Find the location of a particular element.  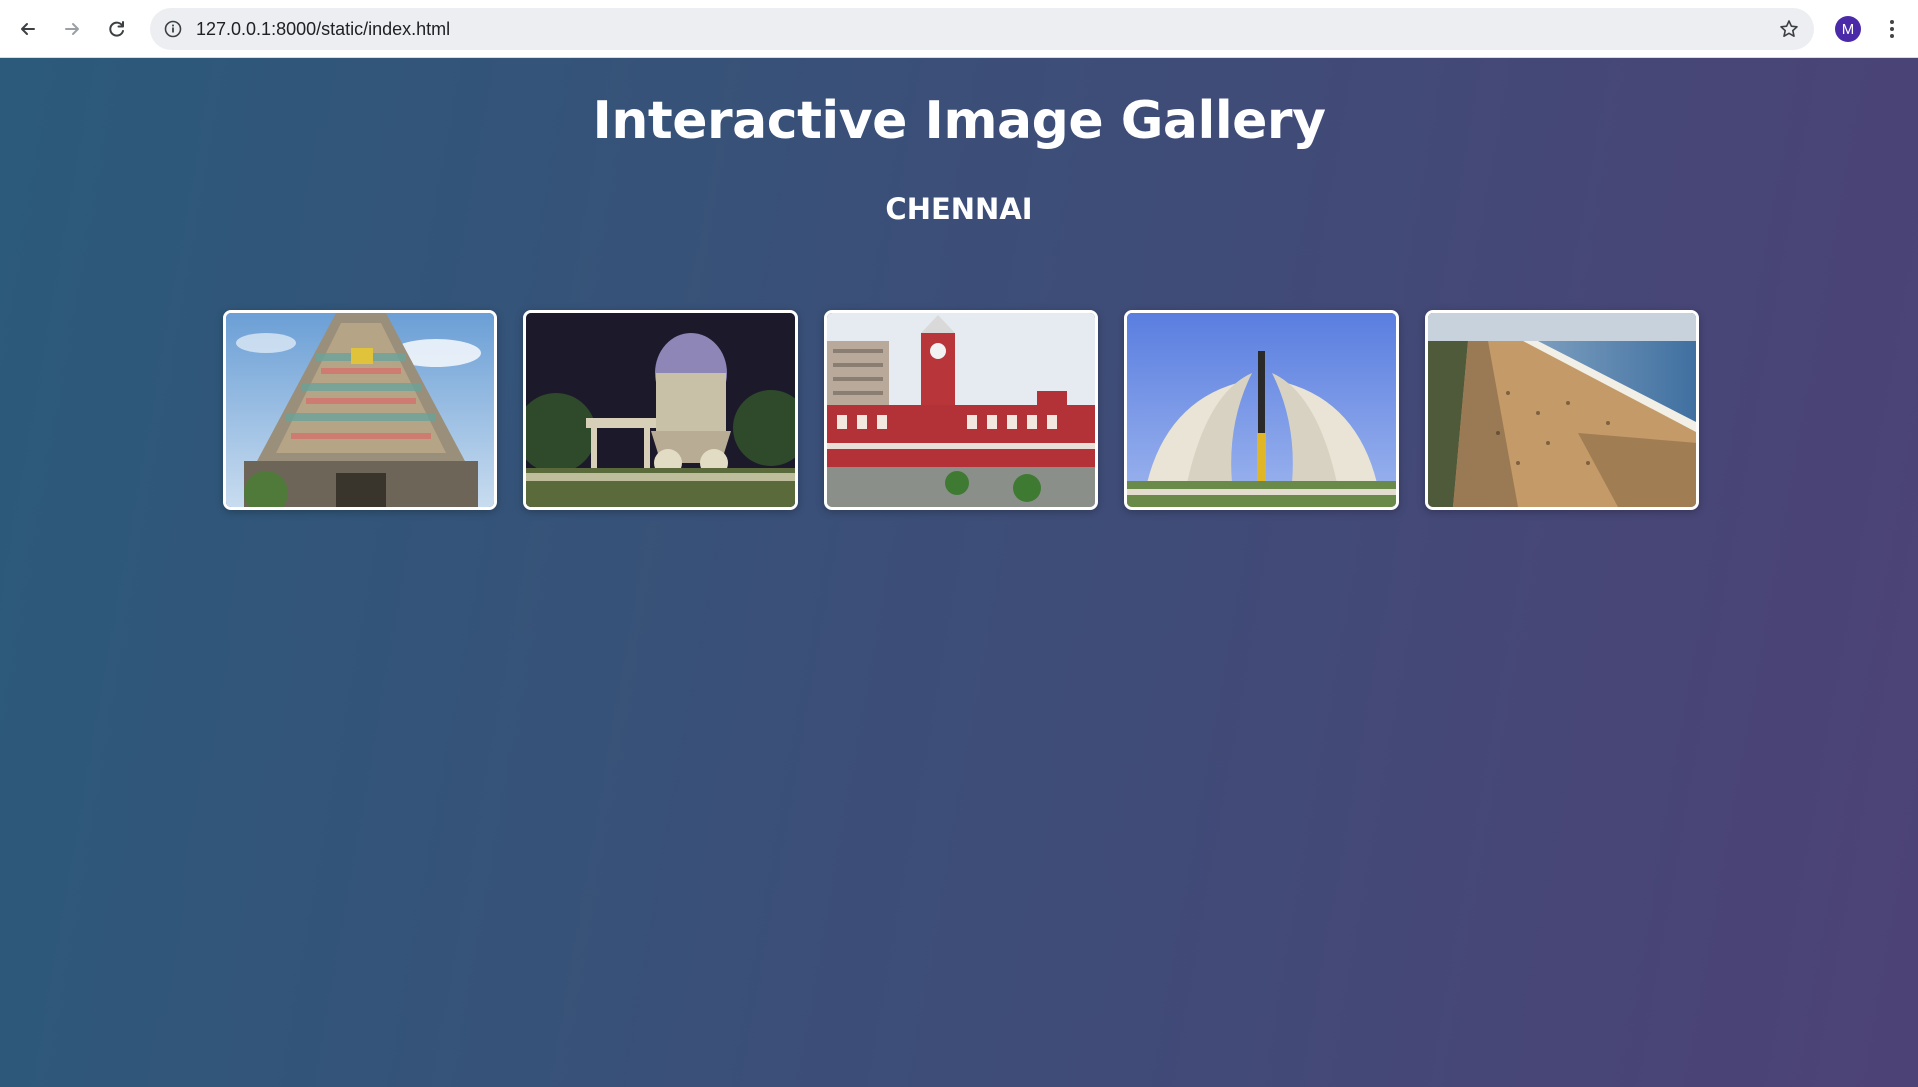

city-heading: CHENNAI is located at coordinates (959, 209).